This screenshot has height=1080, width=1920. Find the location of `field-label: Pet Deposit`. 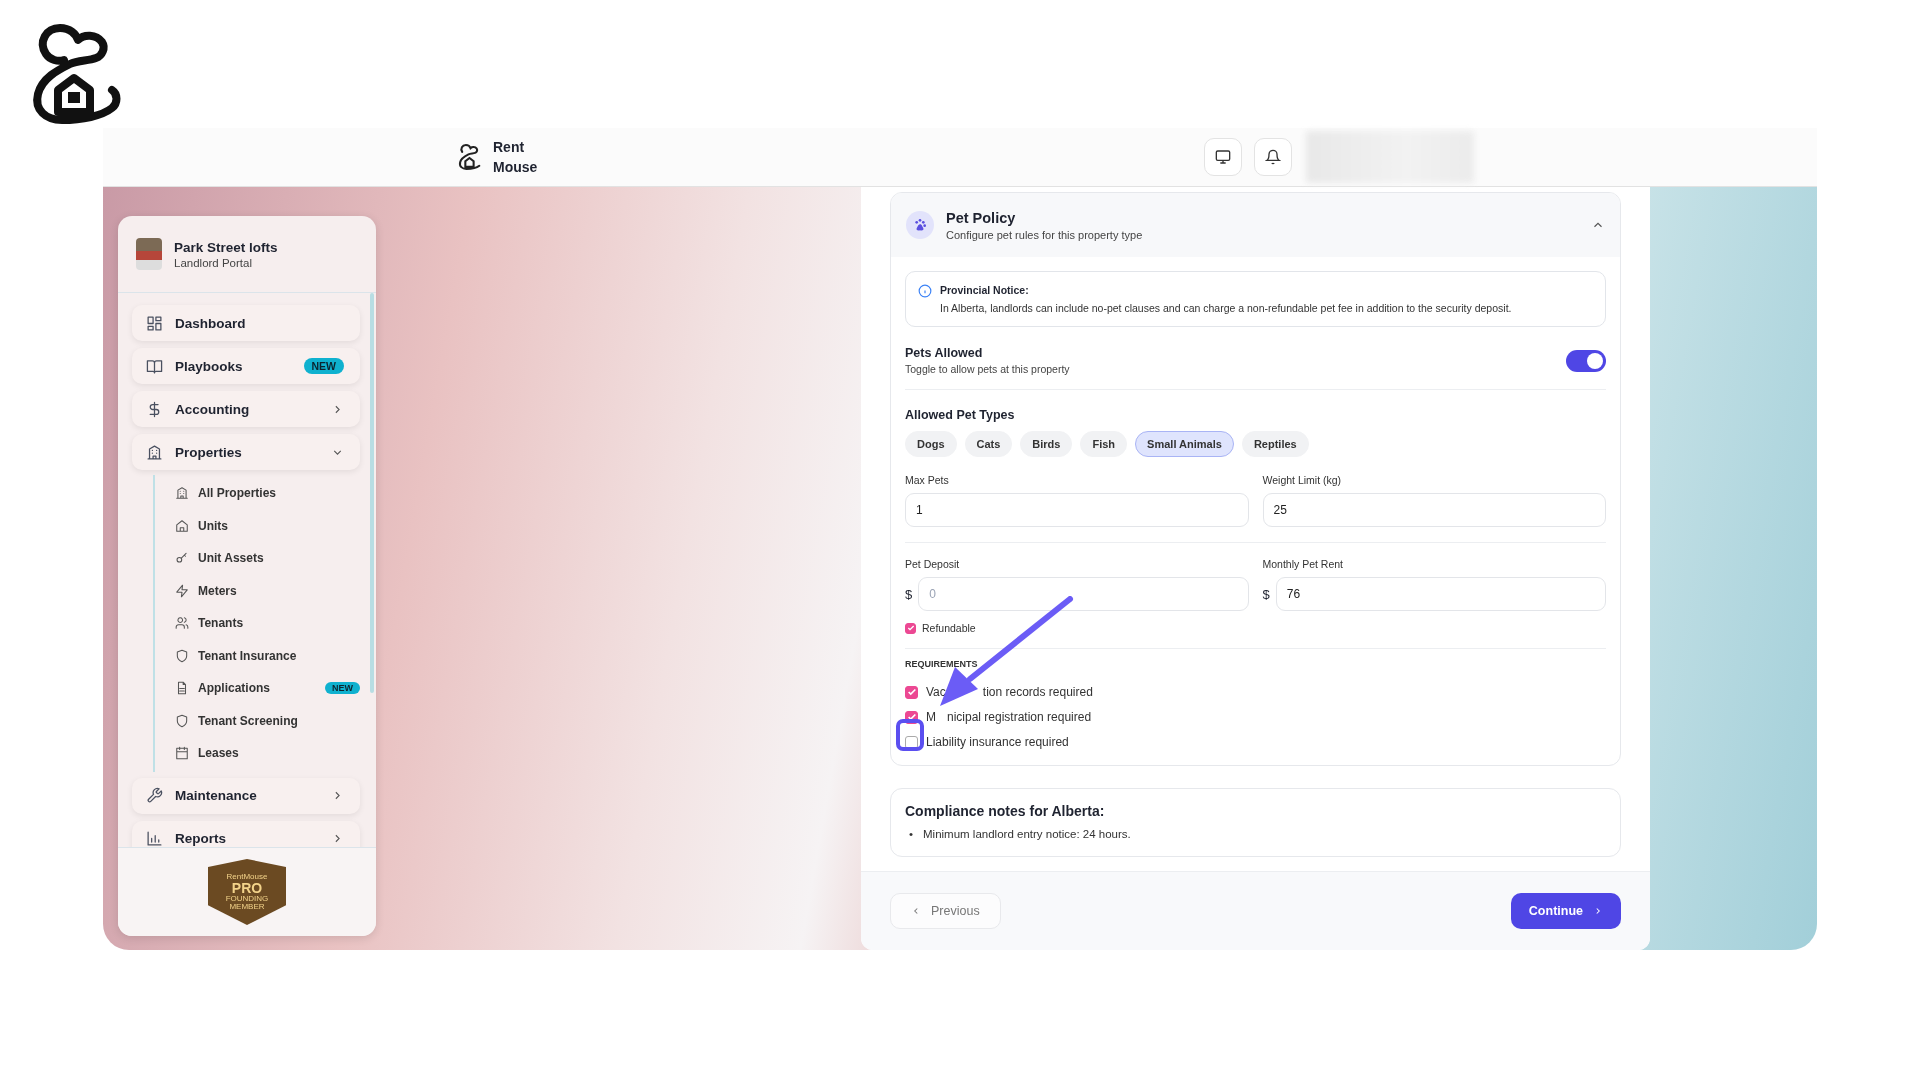

field-label: Pet Deposit is located at coordinates (933, 564).